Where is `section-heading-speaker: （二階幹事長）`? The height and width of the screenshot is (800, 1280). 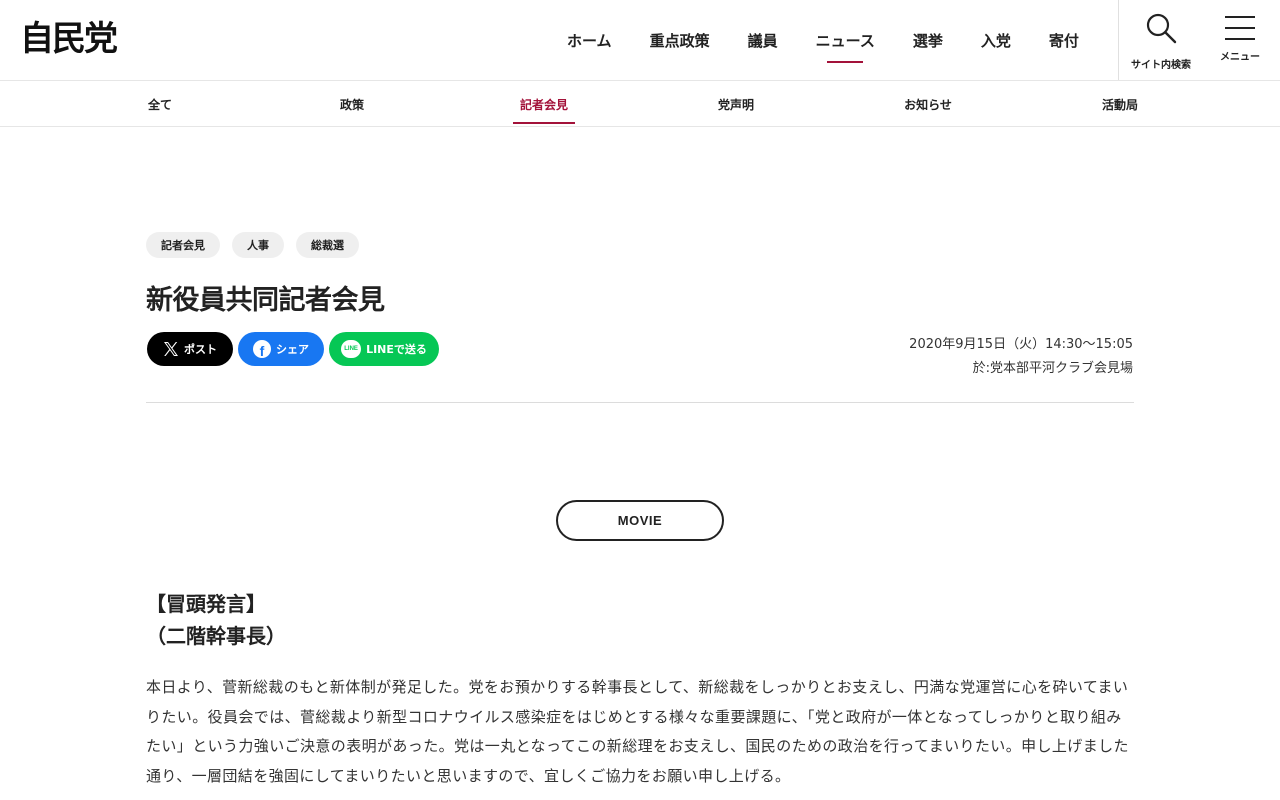
section-heading-speaker: （二階幹事長） is located at coordinates (216, 636).